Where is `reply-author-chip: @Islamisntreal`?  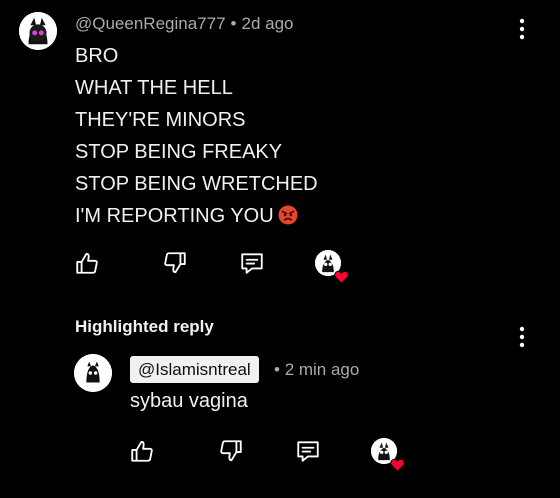 reply-author-chip: @Islamisntreal is located at coordinates (194, 369).